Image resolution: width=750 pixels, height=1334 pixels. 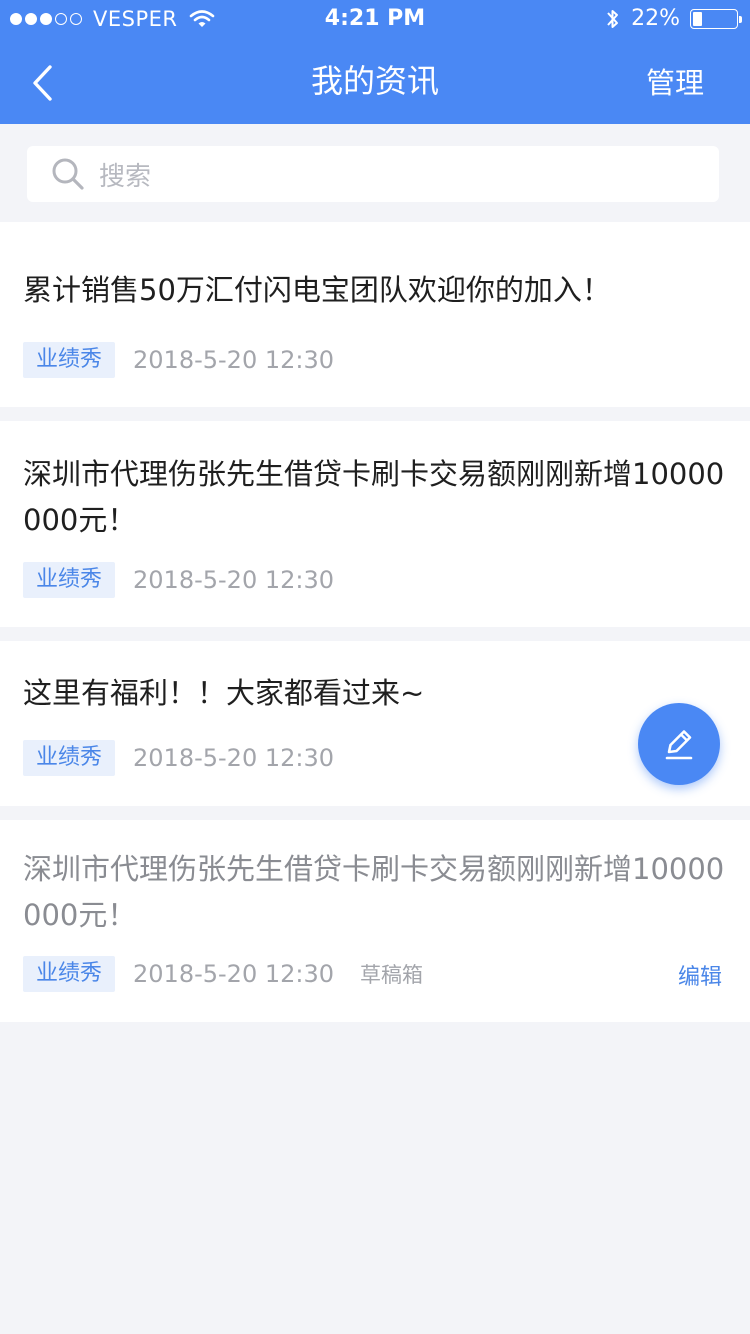 I want to click on battery-percent: 22%, so click(x=655, y=18).